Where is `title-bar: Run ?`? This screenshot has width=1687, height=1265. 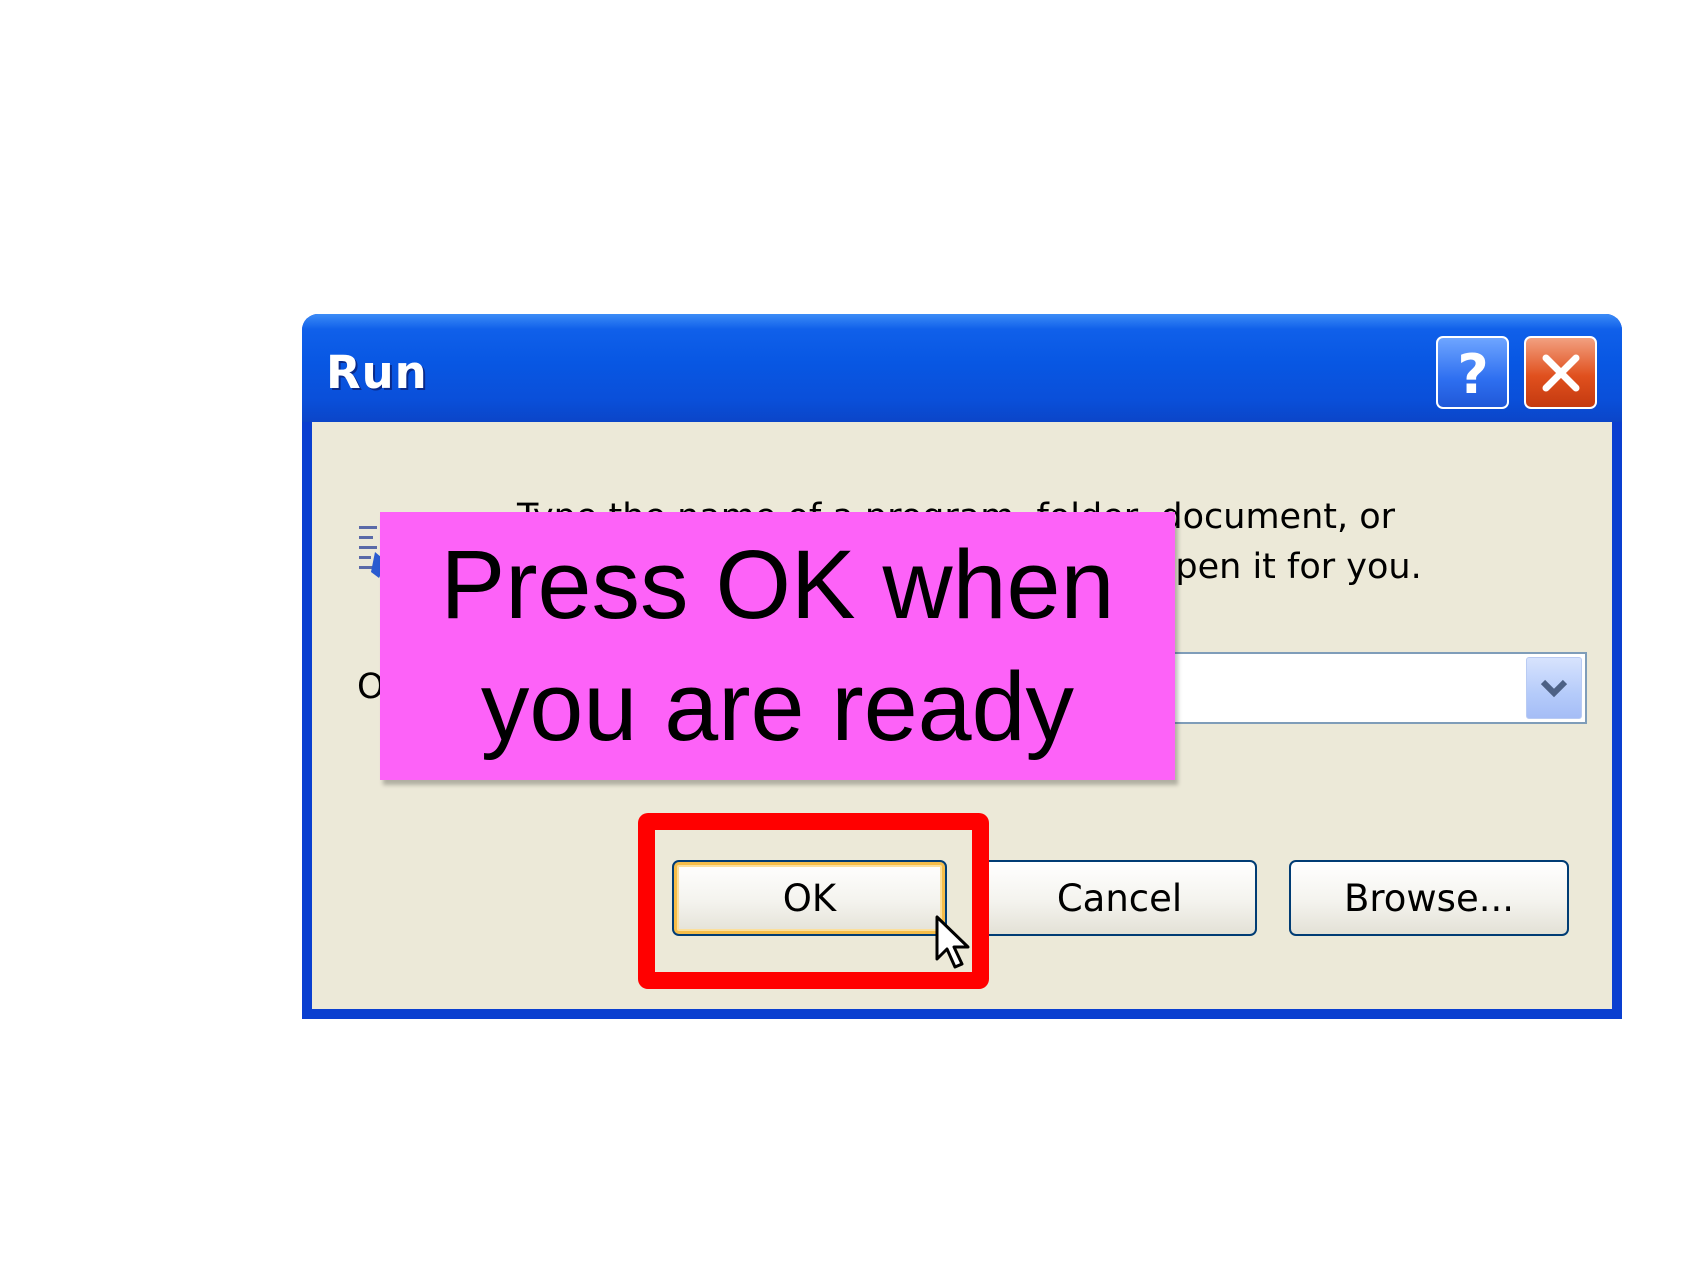
title-bar: Run ? is located at coordinates (962, 368).